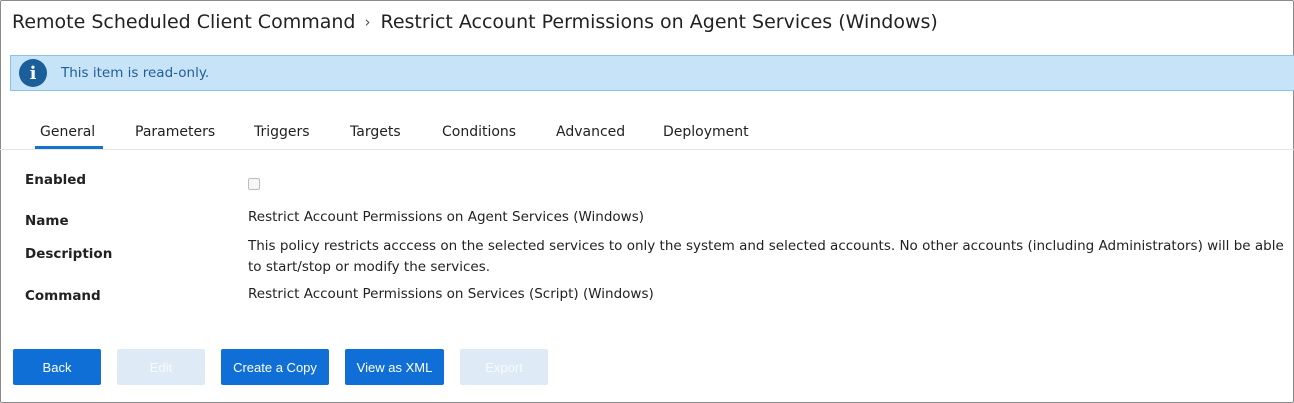 This screenshot has width=1294, height=403. What do you see at coordinates (69, 254) in the screenshot?
I see `description-label: Description` at bounding box center [69, 254].